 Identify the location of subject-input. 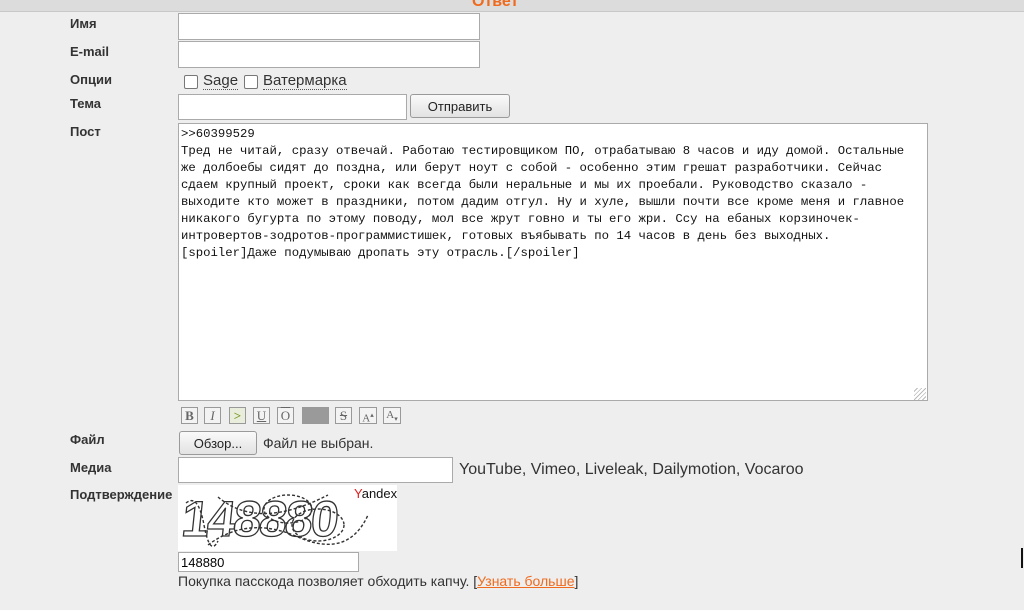
(292, 107).